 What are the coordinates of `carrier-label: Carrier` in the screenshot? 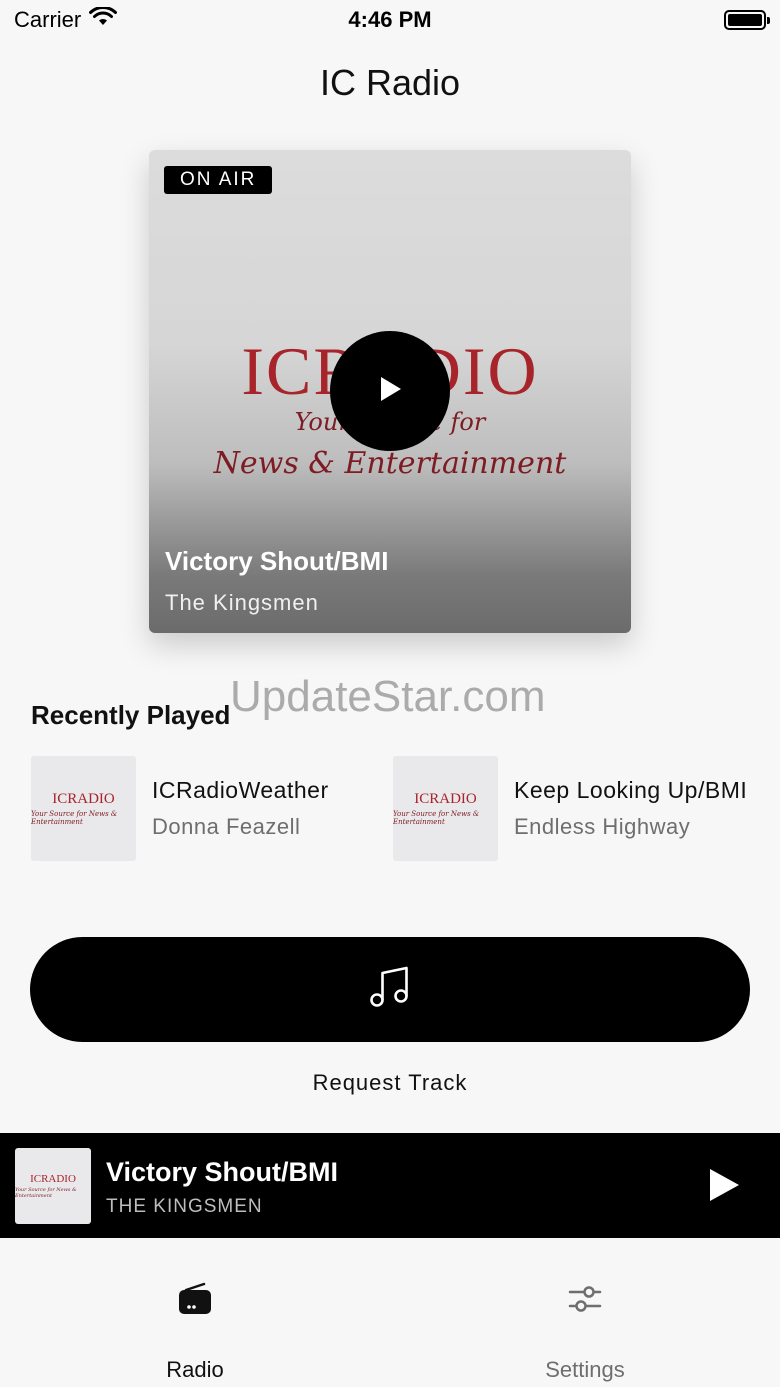 It's located at (48, 19).